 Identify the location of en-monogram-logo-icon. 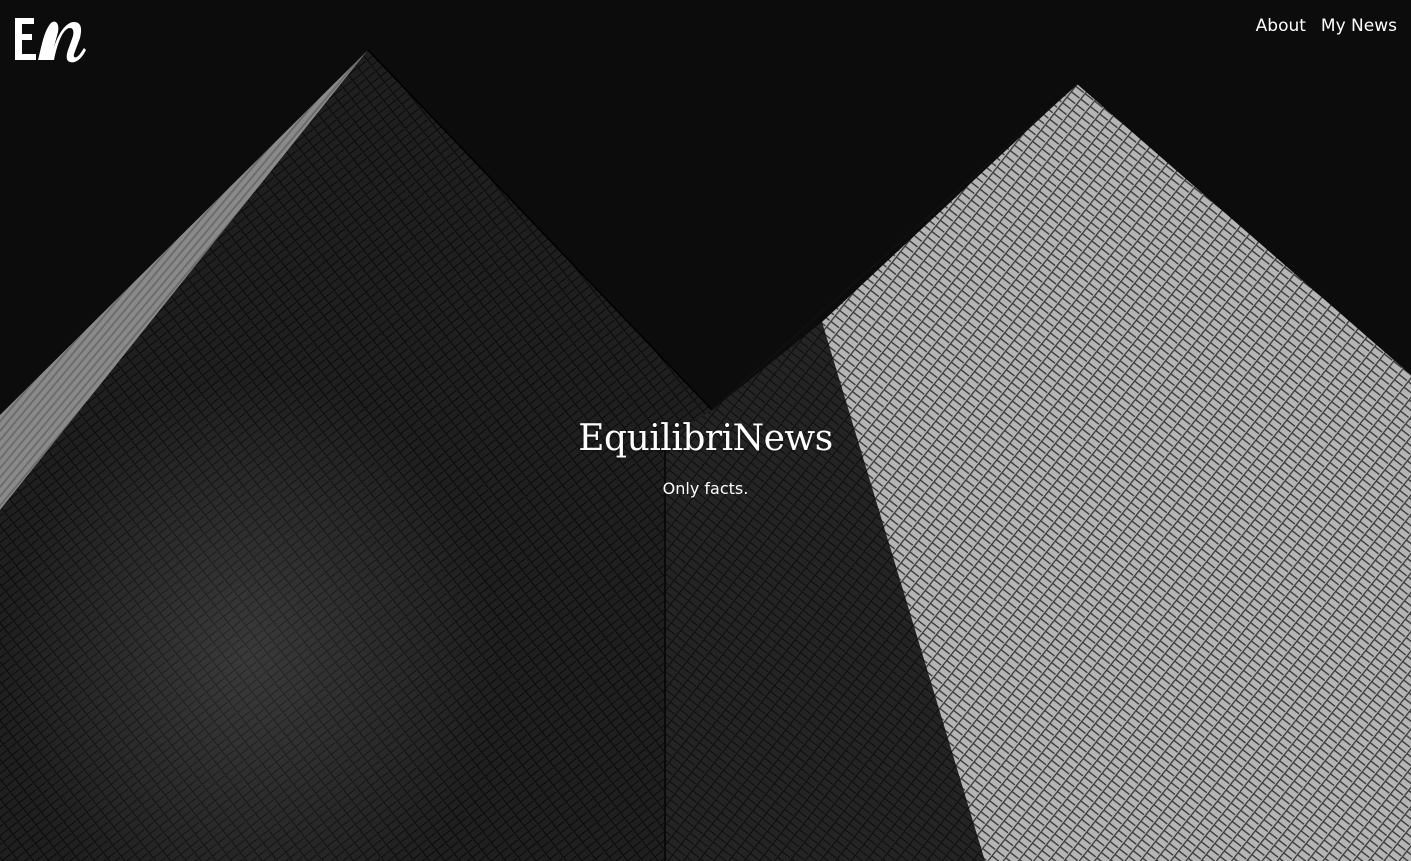
(50, 40).